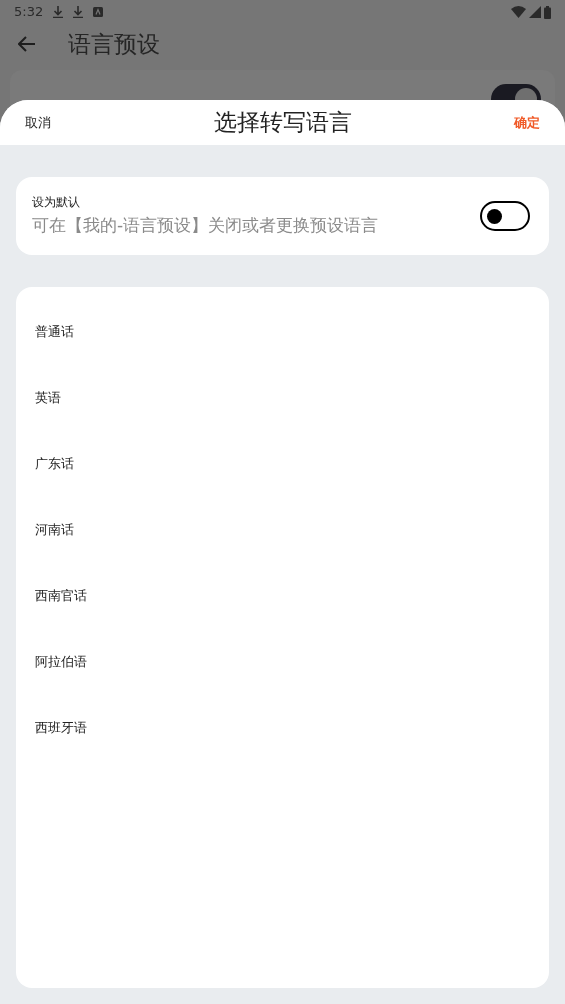 This screenshot has width=565, height=1004. Describe the element at coordinates (282, 596) in the screenshot. I see `language-item: 西南官话` at that location.